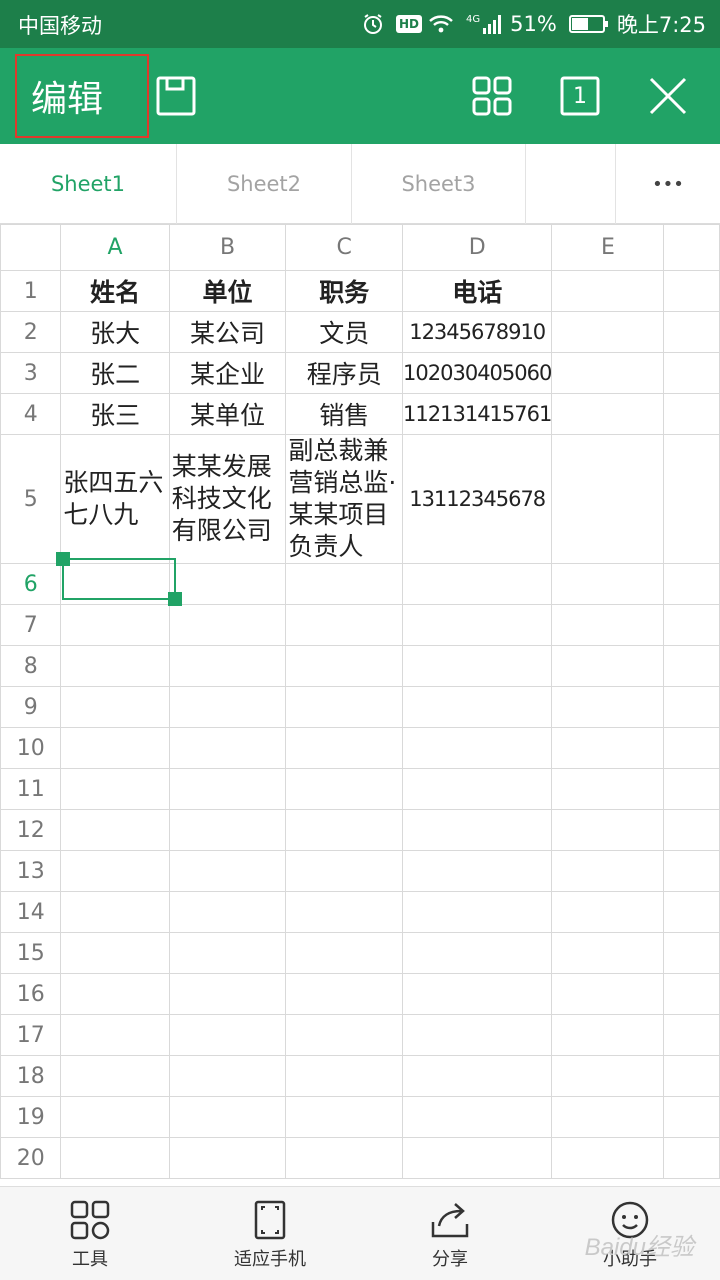  I want to click on cell-d13, so click(477, 871).